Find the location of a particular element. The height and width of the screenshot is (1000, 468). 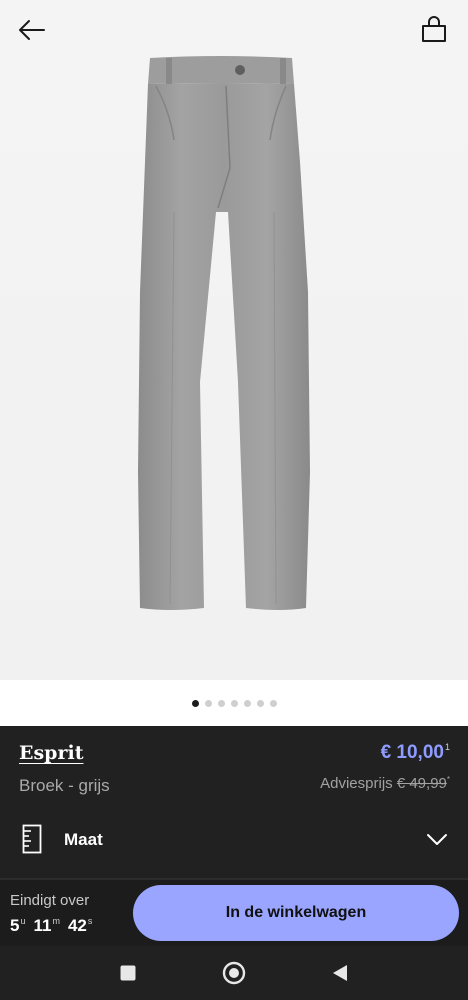

advice-price: Adviesprijs € 49,99* is located at coordinates (385, 783).